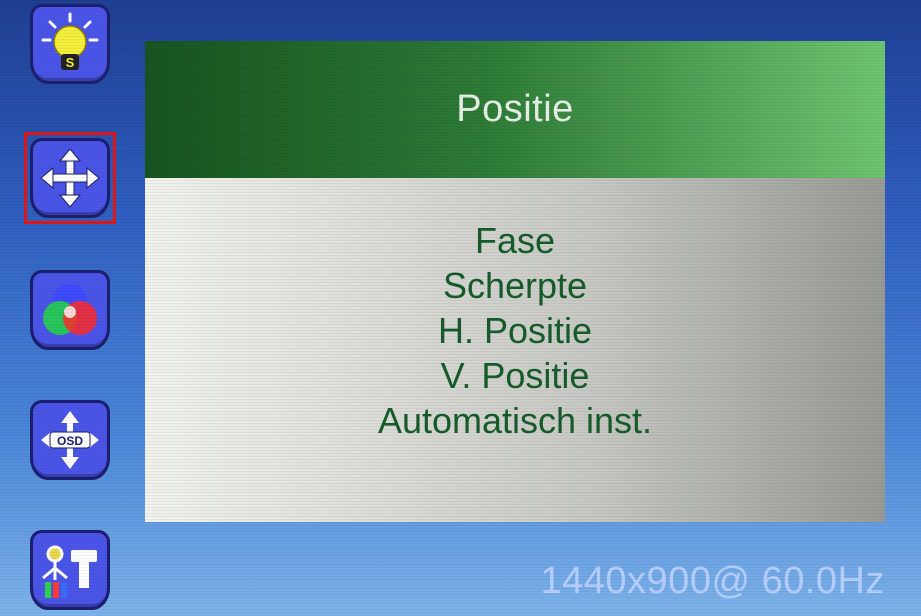  I want to click on page-title: Positie, so click(515, 109).